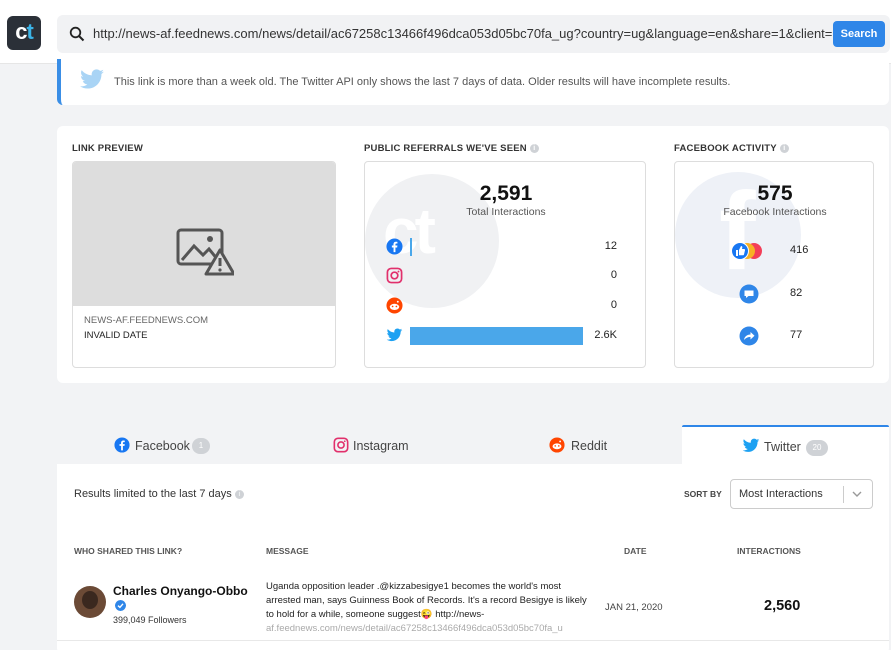  I want to click on reactions-icon, so click(746, 251).